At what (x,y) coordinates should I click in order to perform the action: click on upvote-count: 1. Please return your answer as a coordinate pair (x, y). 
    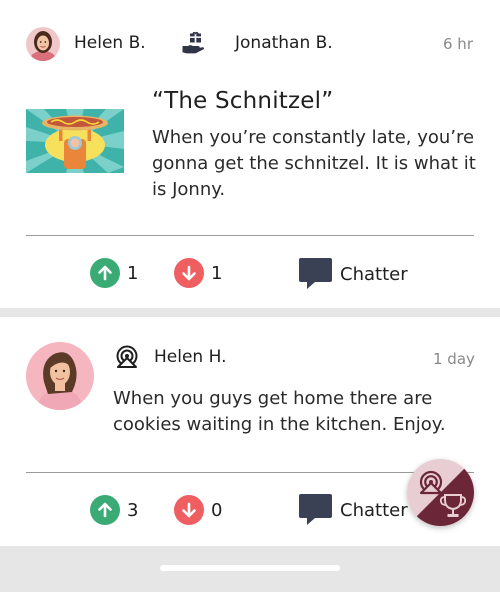
    Looking at the image, I should click on (133, 273).